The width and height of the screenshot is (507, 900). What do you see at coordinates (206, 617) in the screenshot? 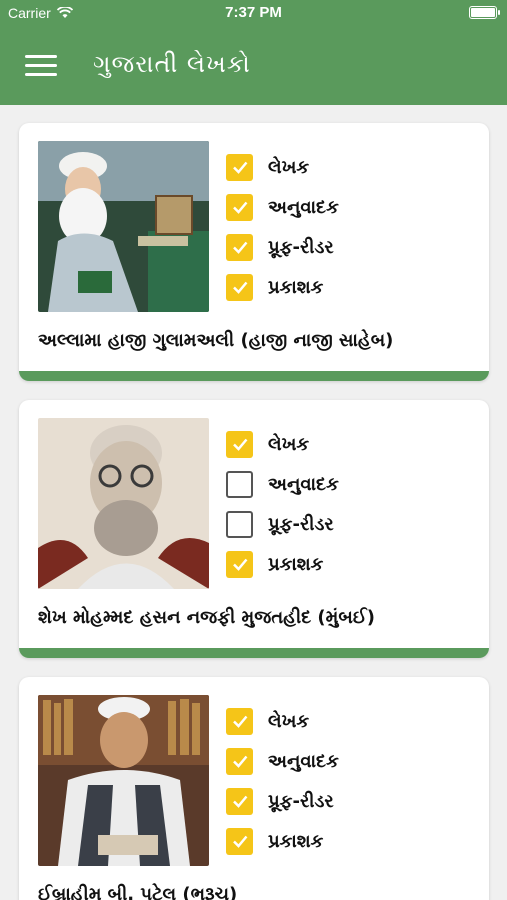
I see `author-name: શેખ મોહમ્મદ હસન નજફી મુજતહીદ (મુંબઈ)` at bounding box center [206, 617].